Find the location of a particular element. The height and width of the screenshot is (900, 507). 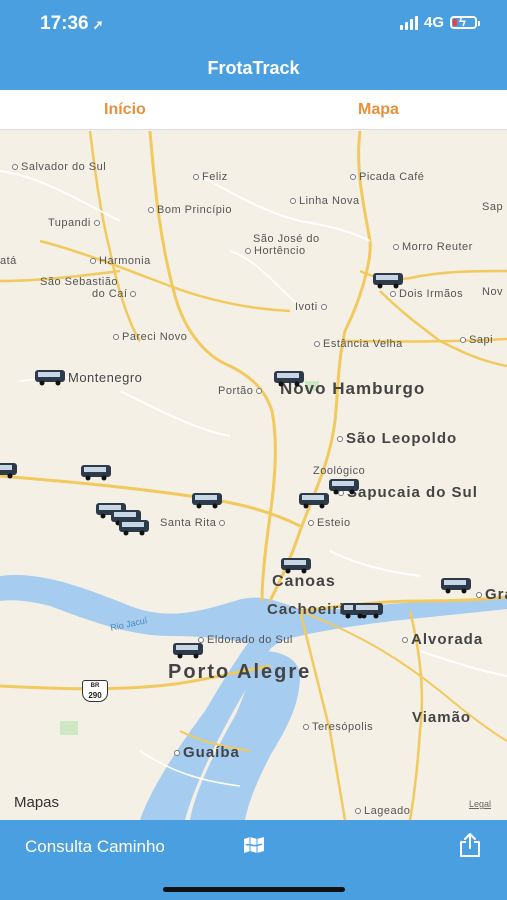

maps-attribution: Mapas is located at coordinates (37, 802).